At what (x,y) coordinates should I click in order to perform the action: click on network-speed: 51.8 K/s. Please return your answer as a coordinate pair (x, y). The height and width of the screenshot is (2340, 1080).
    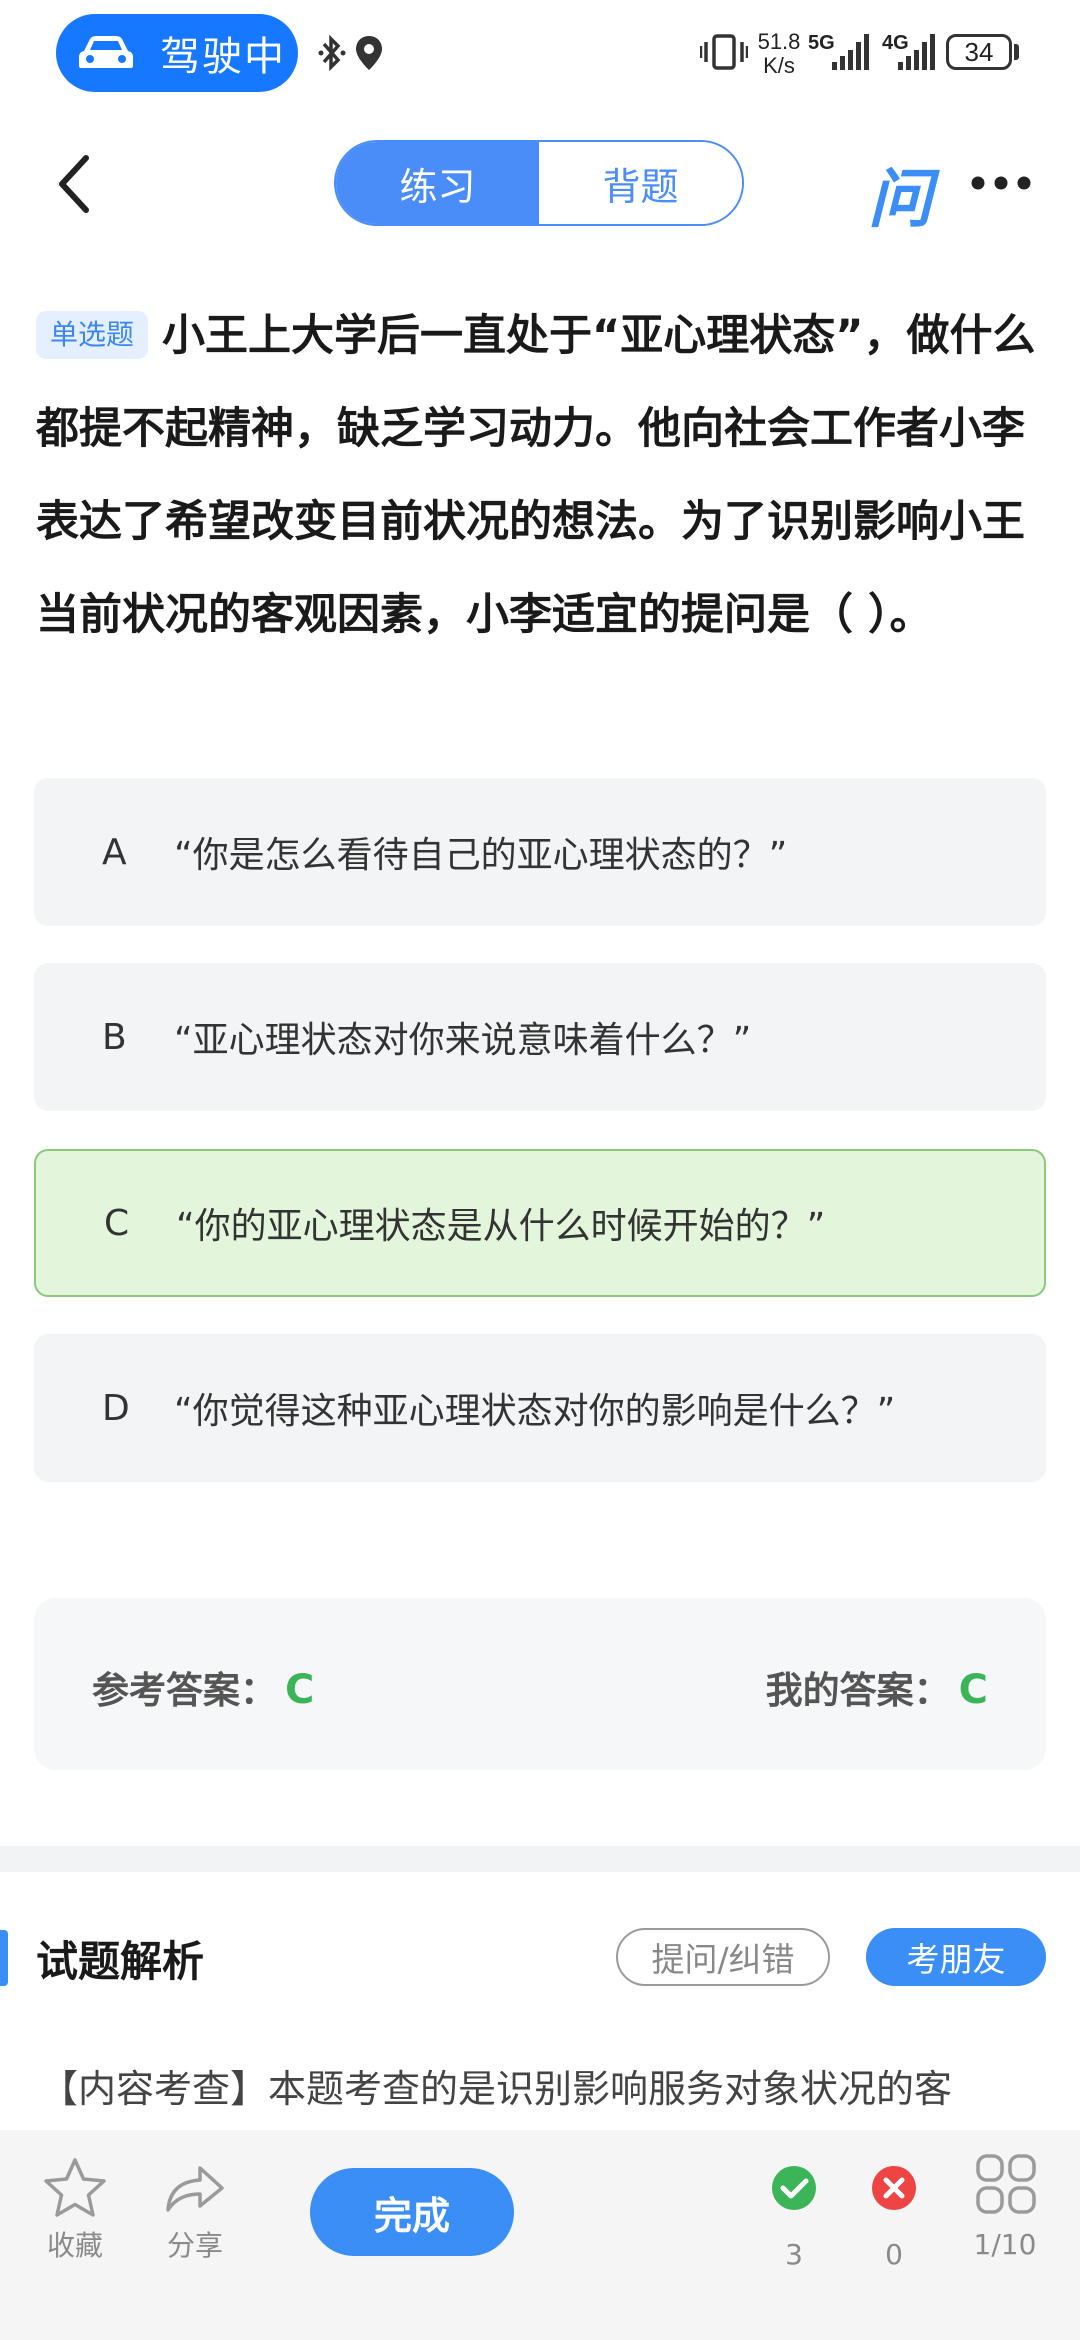
    Looking at the image, I should click on (779, 54).